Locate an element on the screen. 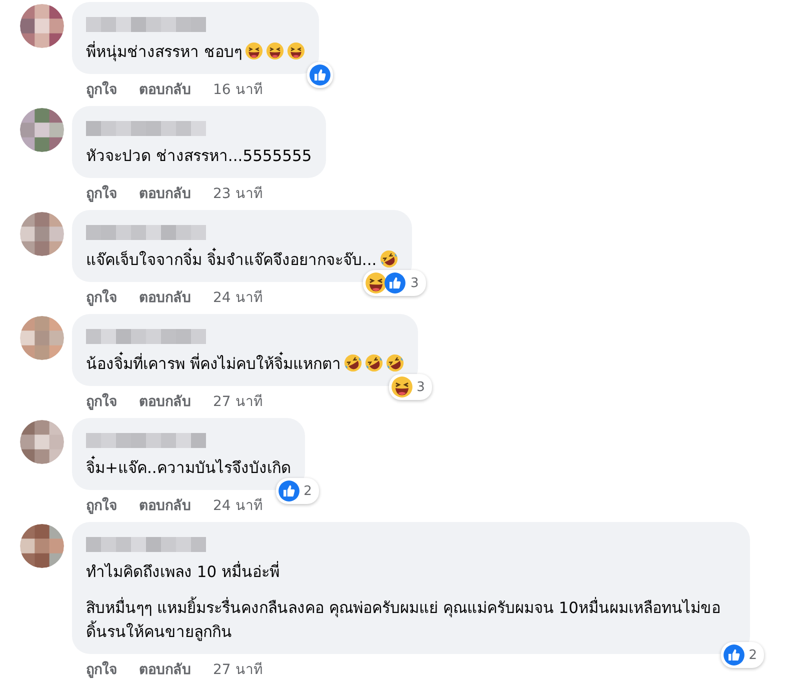  comment-time: 23 นาที is located at coordinates (237, 194).